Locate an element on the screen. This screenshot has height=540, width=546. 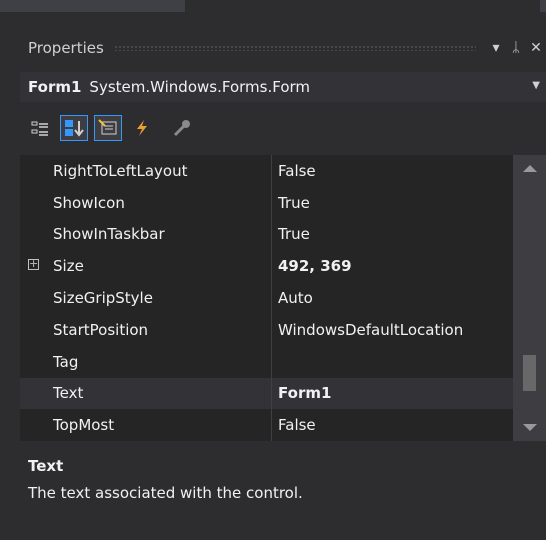
property-row: TopMost False is located at coordinates (283, 425).